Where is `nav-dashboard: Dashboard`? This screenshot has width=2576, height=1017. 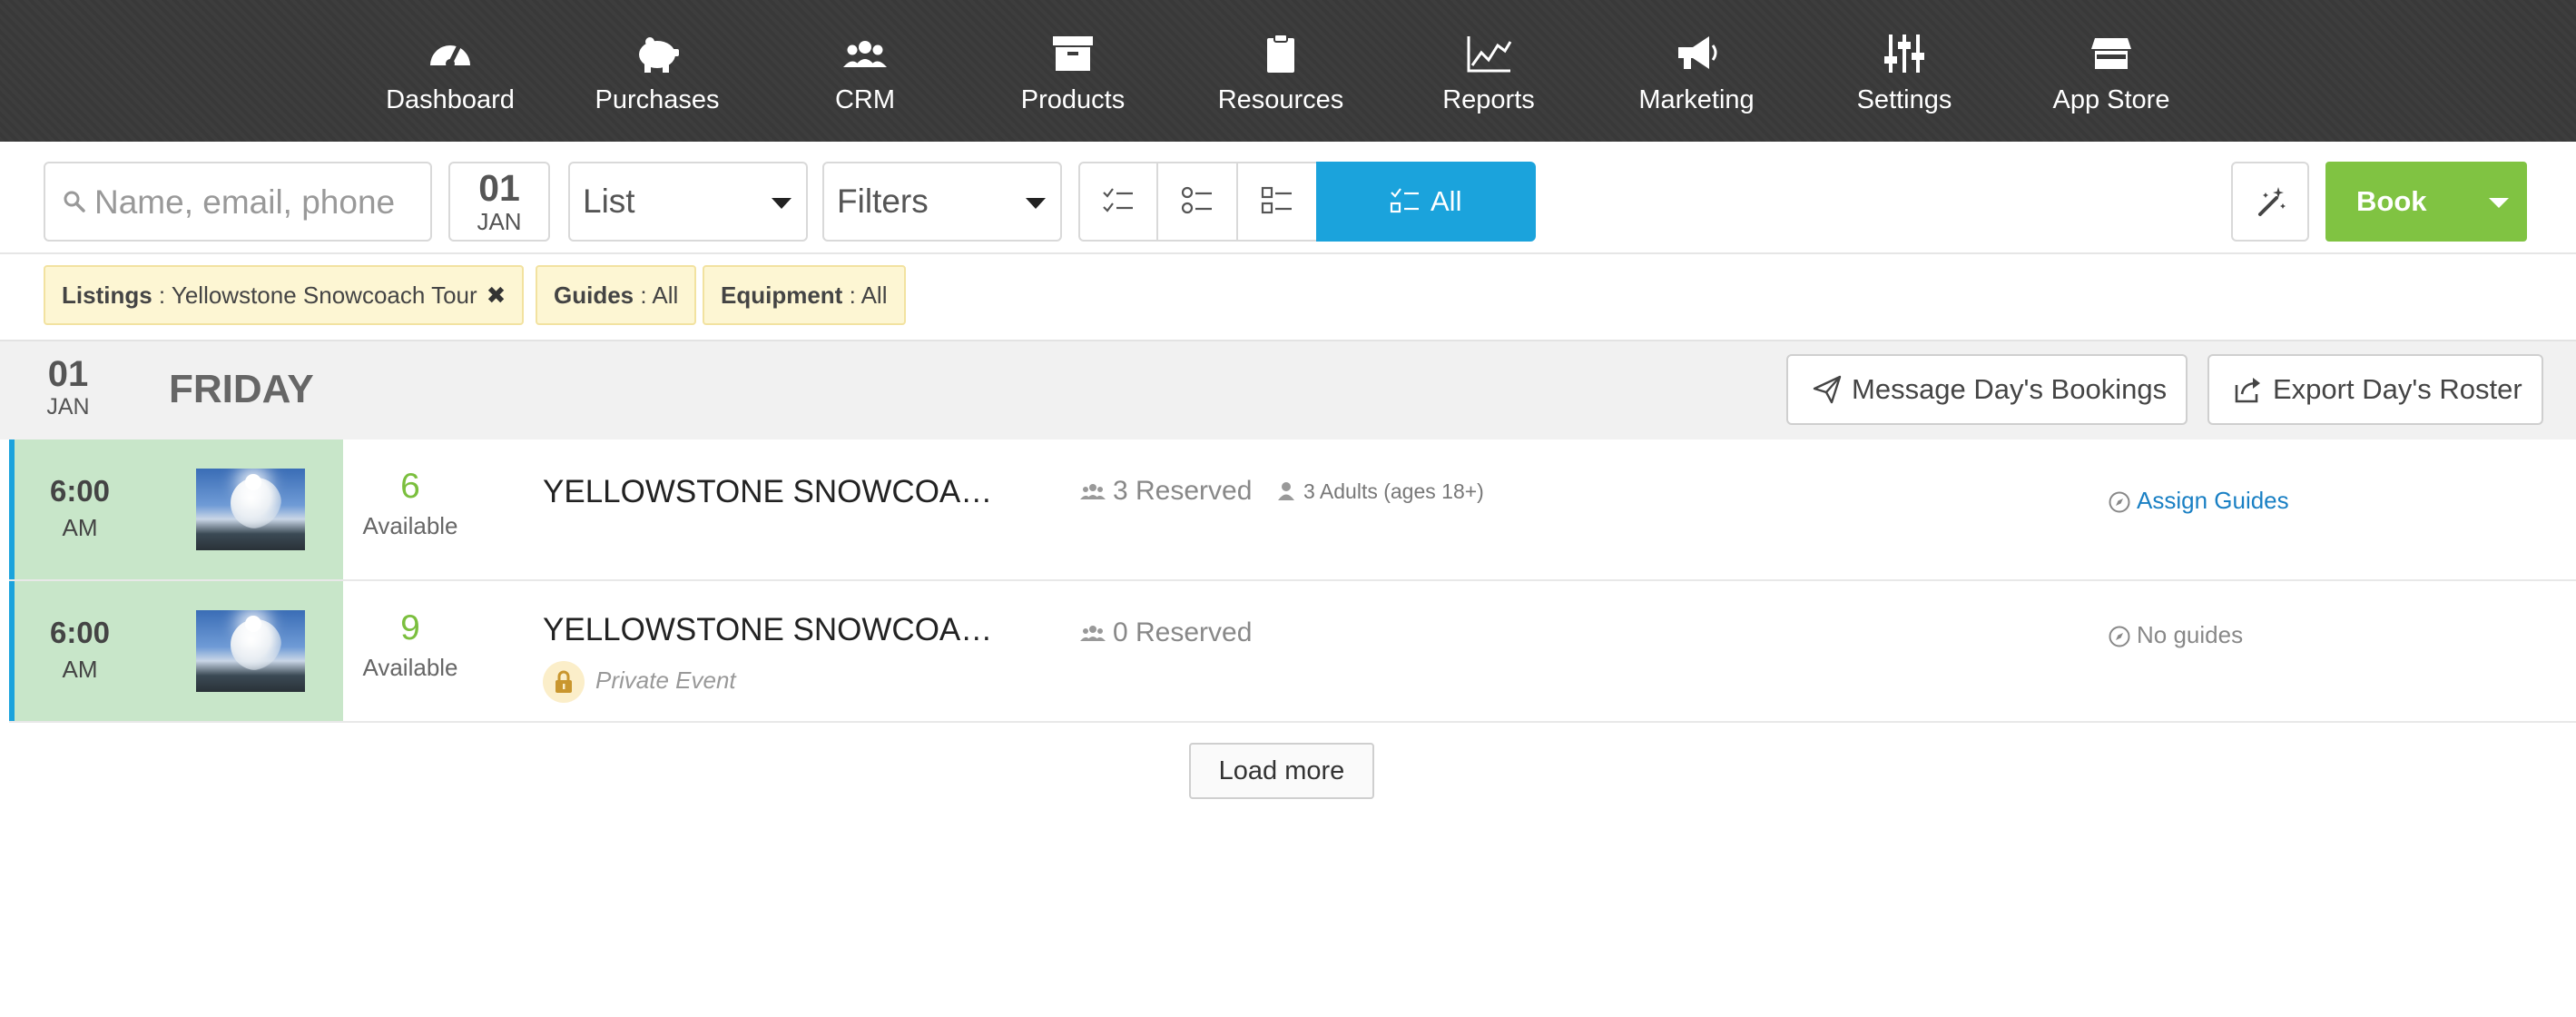 nav-dashboard: Dashboard is located at coordinates (450, 71).